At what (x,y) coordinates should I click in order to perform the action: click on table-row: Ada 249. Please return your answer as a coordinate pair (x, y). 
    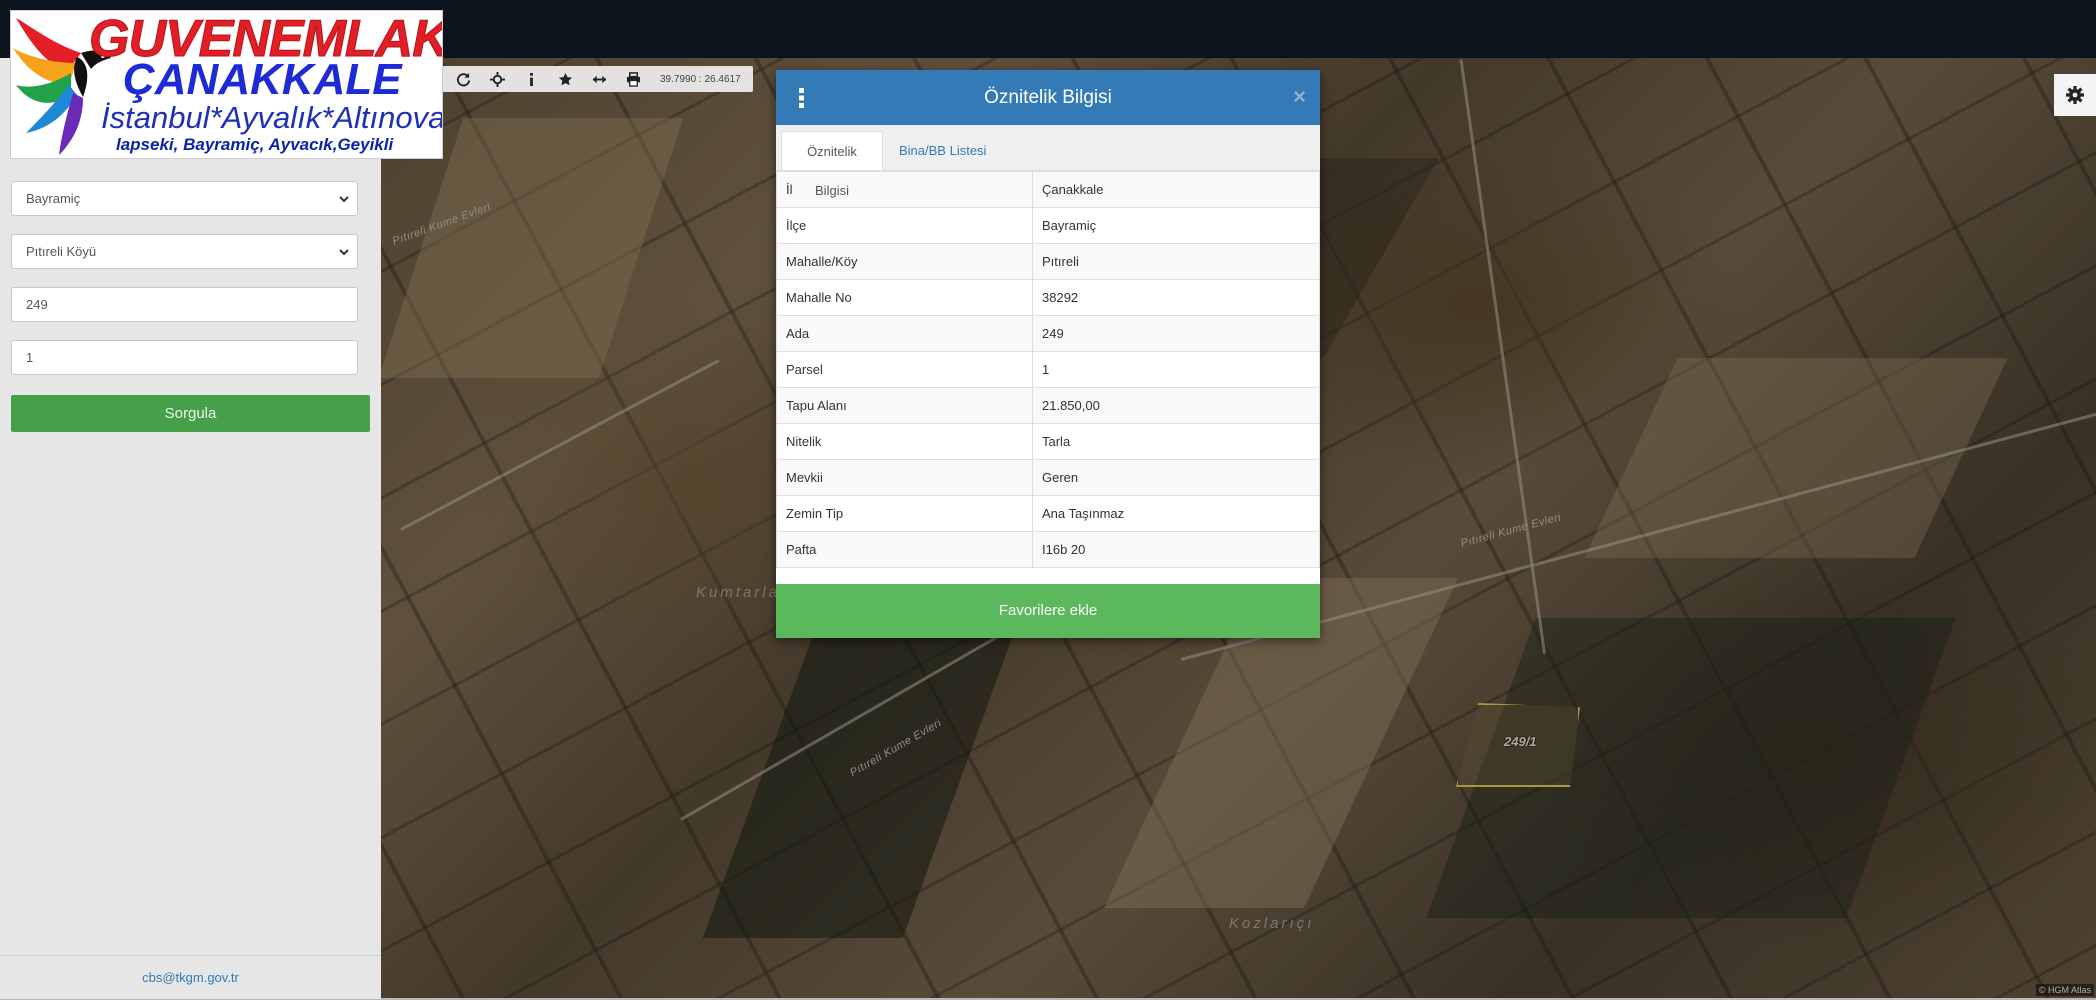
    Looking at the image, I should click on (1048, 333).